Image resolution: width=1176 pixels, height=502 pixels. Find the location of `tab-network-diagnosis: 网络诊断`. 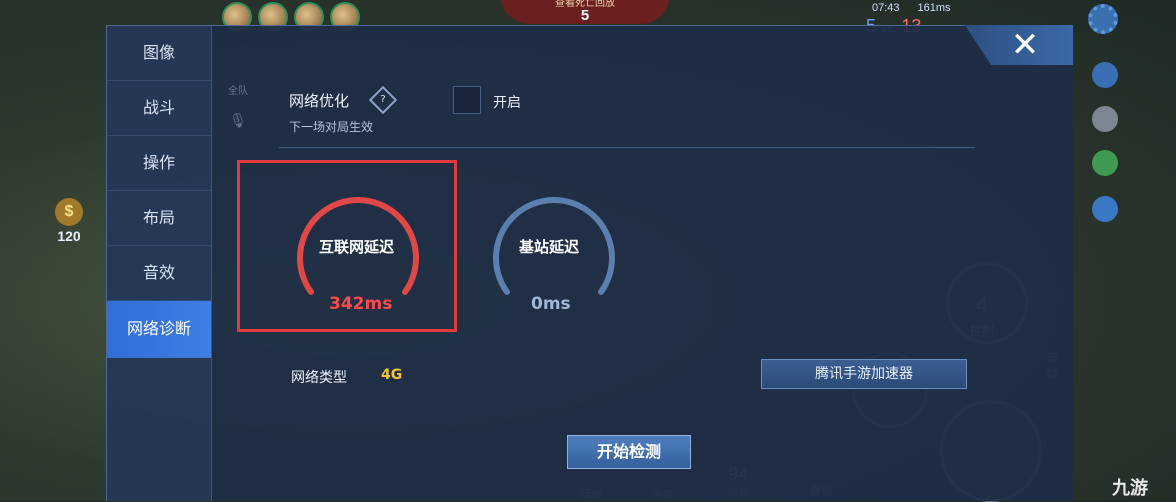

tab-network-diagnosis: 网络诊断 is located at coordinates (159, 329).